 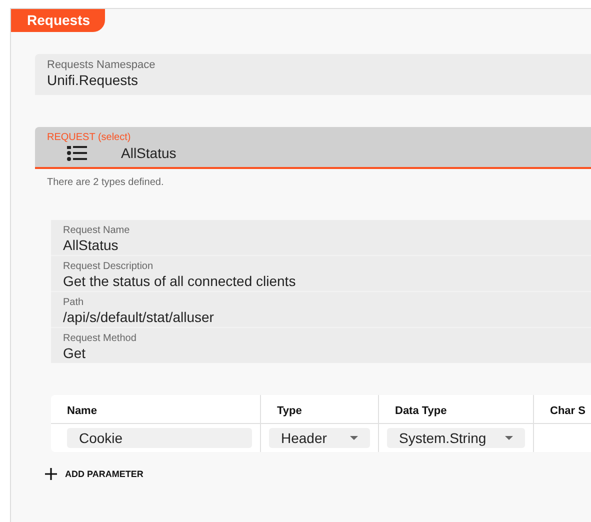 What do you see at coordinates (89, 137) in the screenshot?
I see `select-label: REQUEST (select)` at bounding box center [89, 137].